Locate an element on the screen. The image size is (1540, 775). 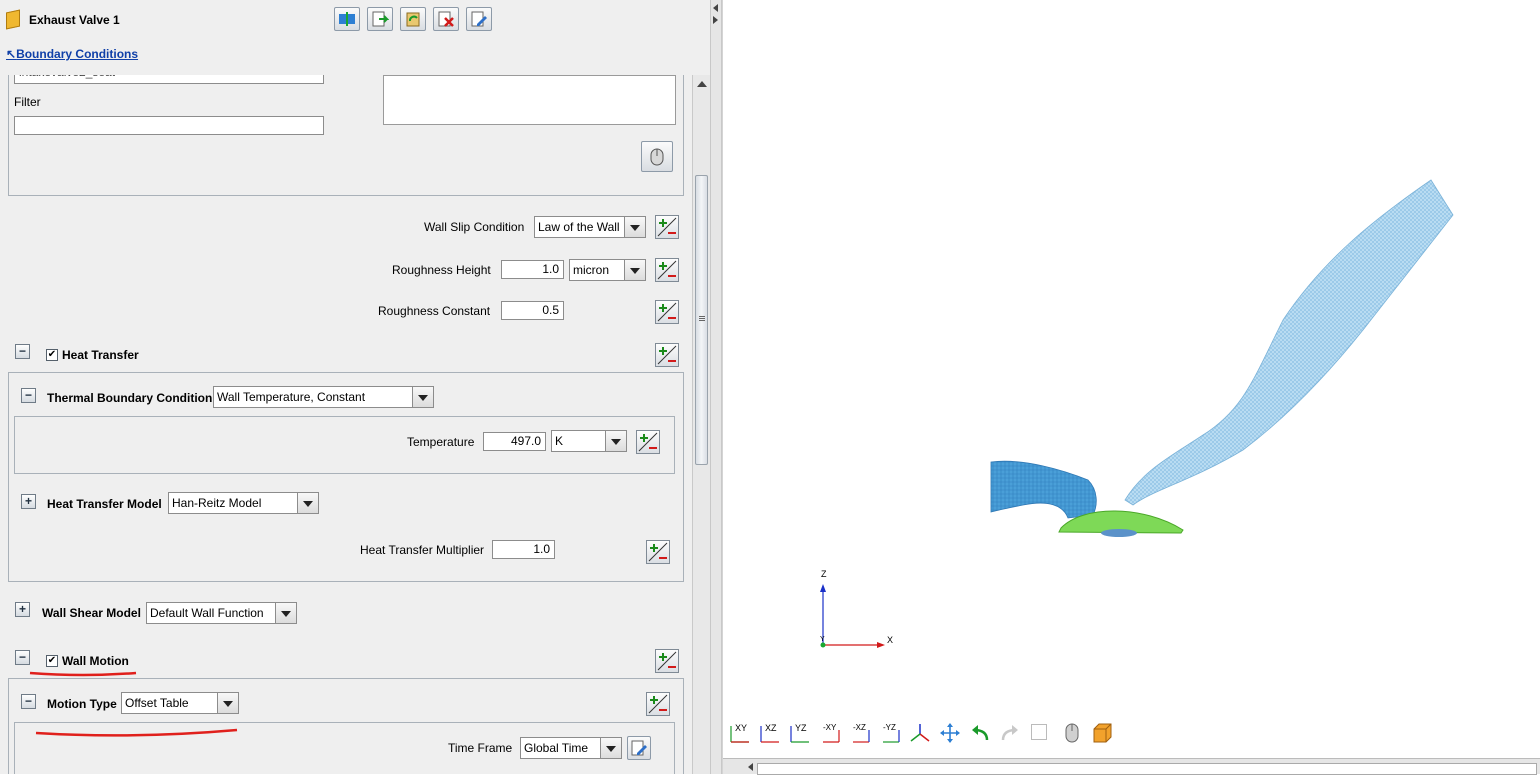
z-axis-label: Z is located at coordinates (824, 574).